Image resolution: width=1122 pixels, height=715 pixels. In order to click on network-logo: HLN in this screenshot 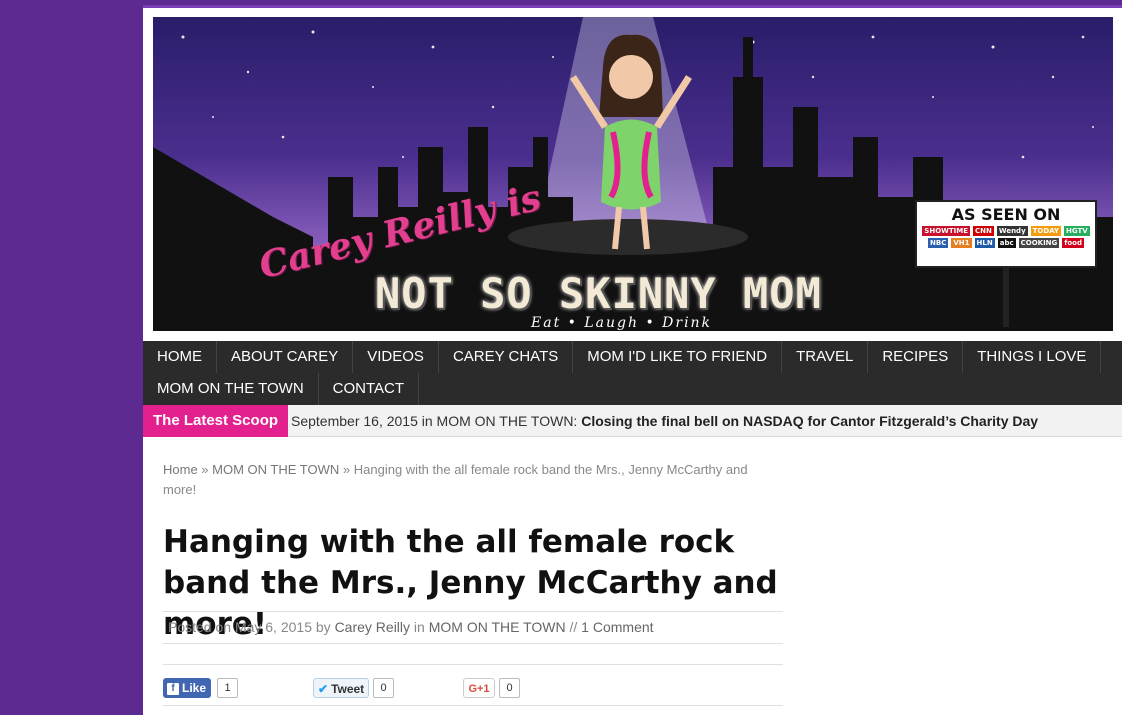, I will do `click(984, 243)`.